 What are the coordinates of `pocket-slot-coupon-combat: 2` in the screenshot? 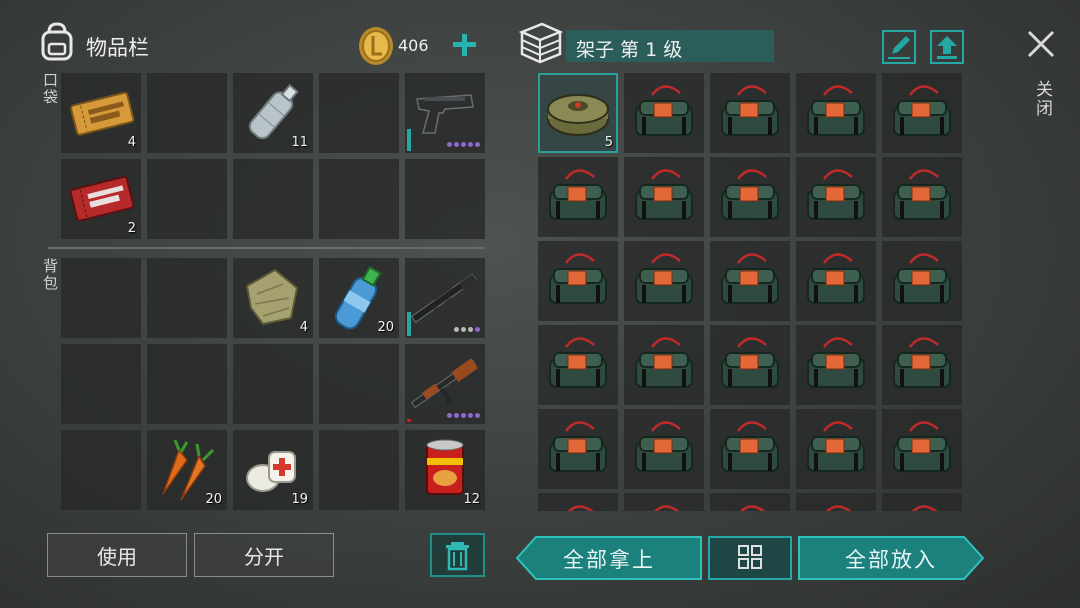 It's located at (101, 199).